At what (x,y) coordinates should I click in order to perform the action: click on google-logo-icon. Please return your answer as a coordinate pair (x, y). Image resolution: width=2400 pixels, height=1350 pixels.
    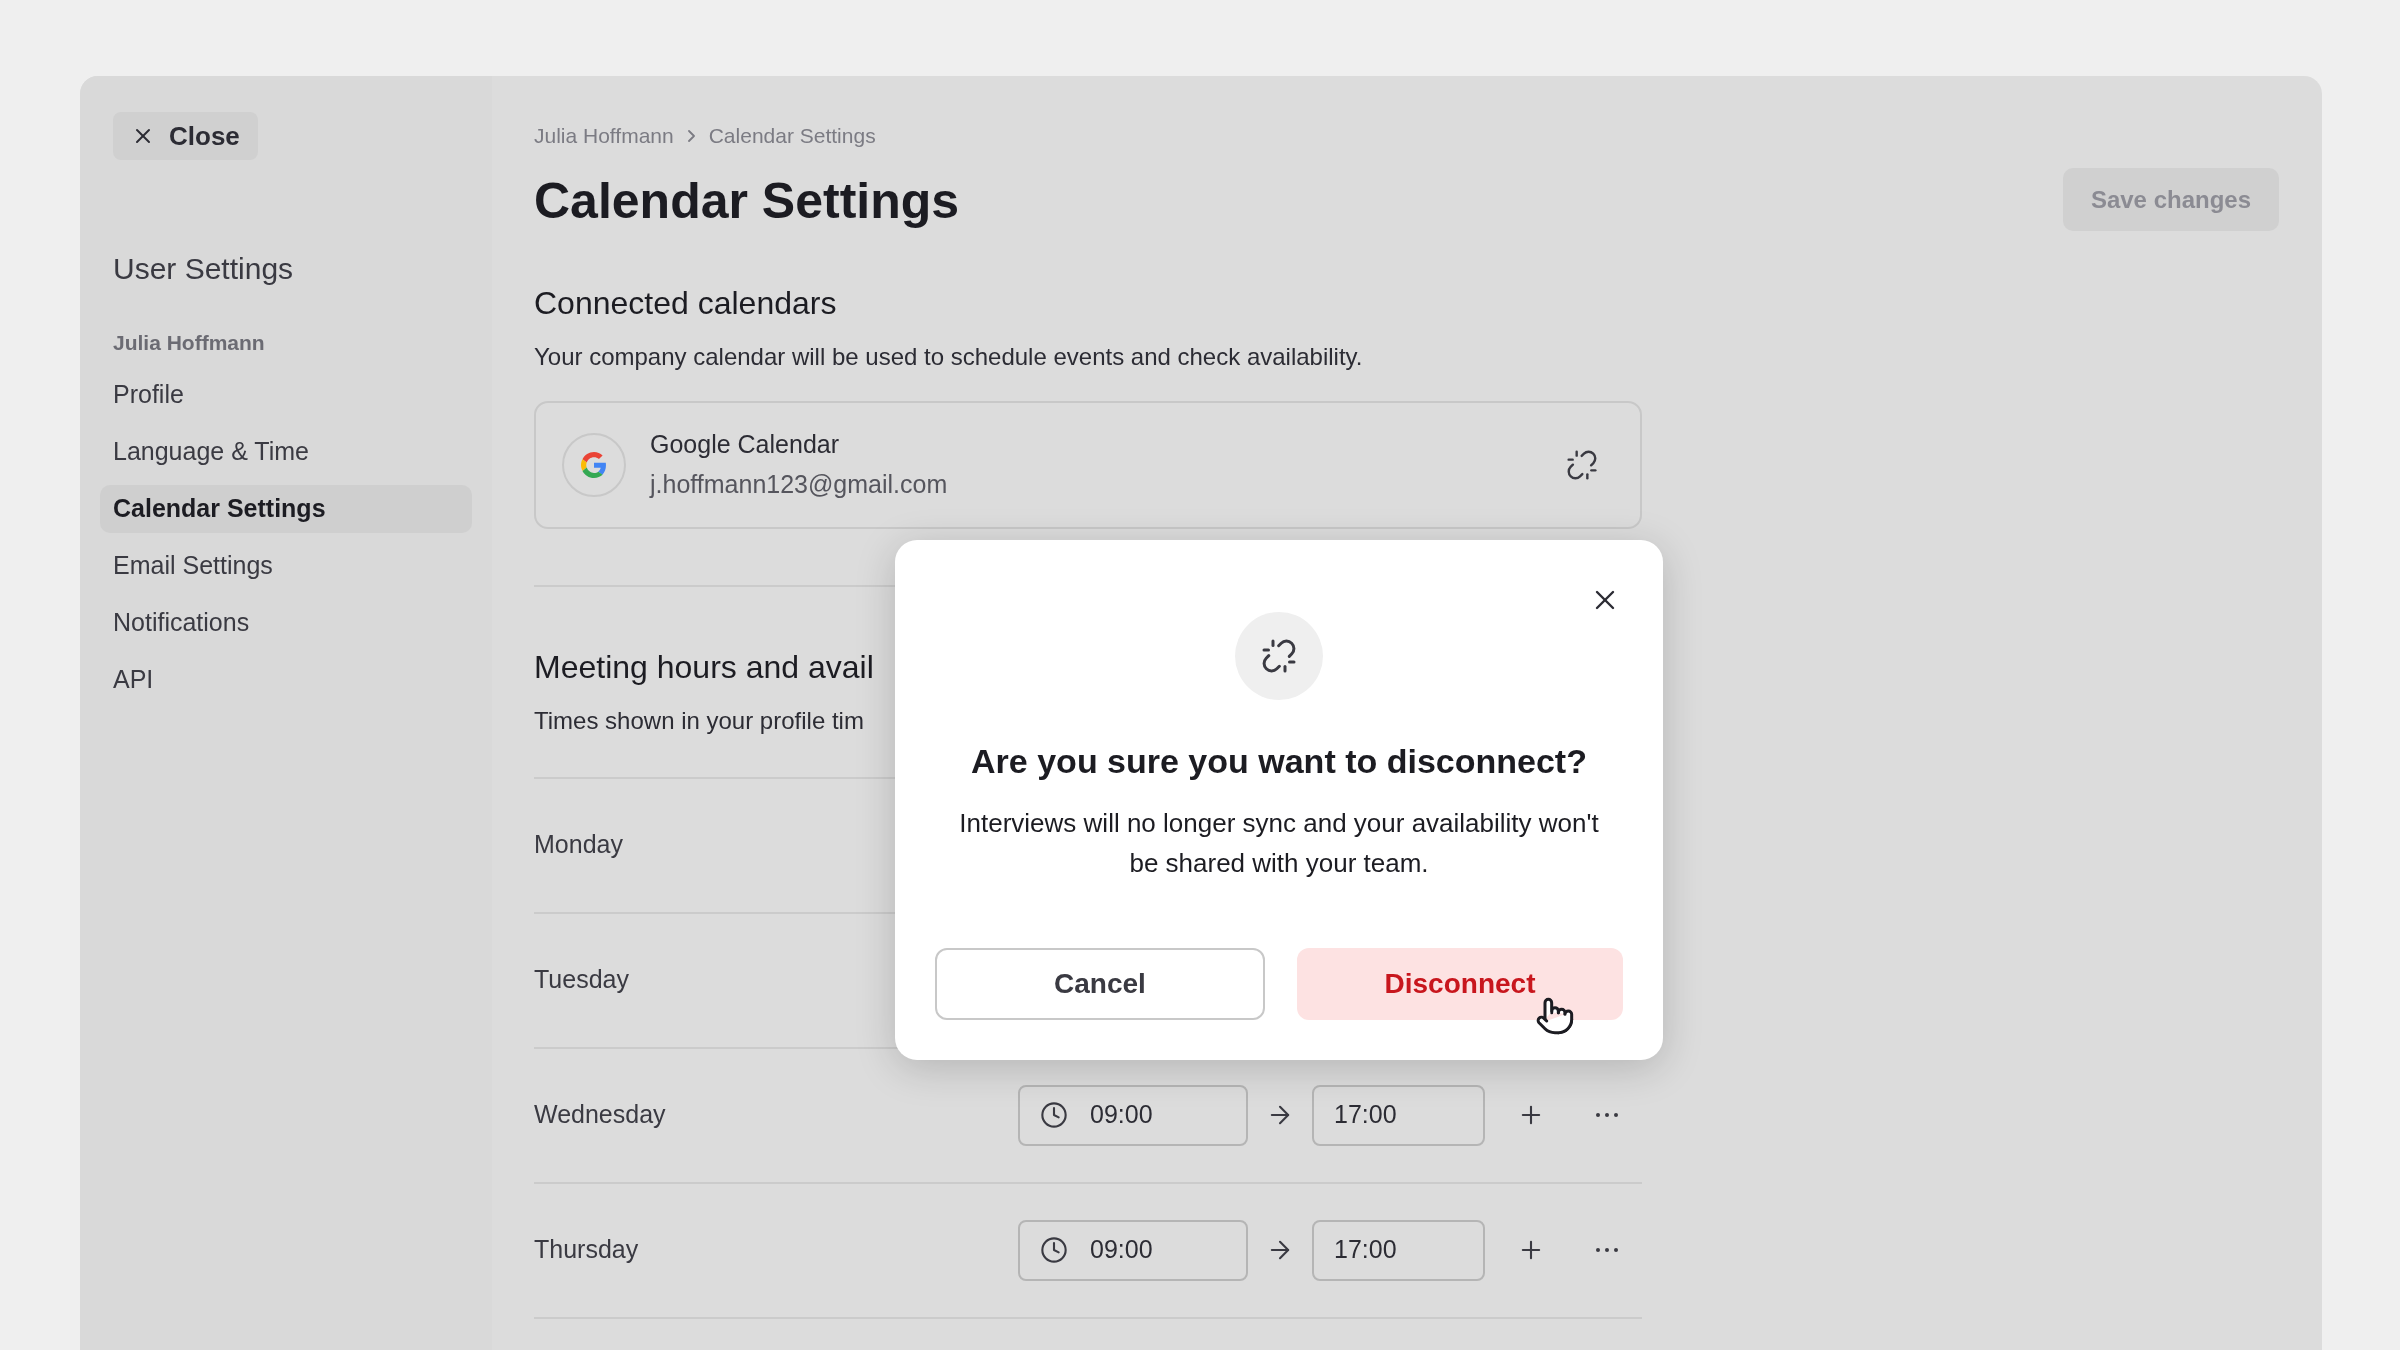
    Looking at the image, I should click on (594, 464).